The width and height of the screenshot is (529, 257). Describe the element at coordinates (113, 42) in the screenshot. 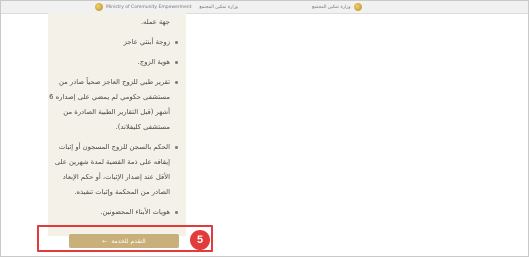

I see `requirement-item: زوجة أبنتي عاجز` at that location.